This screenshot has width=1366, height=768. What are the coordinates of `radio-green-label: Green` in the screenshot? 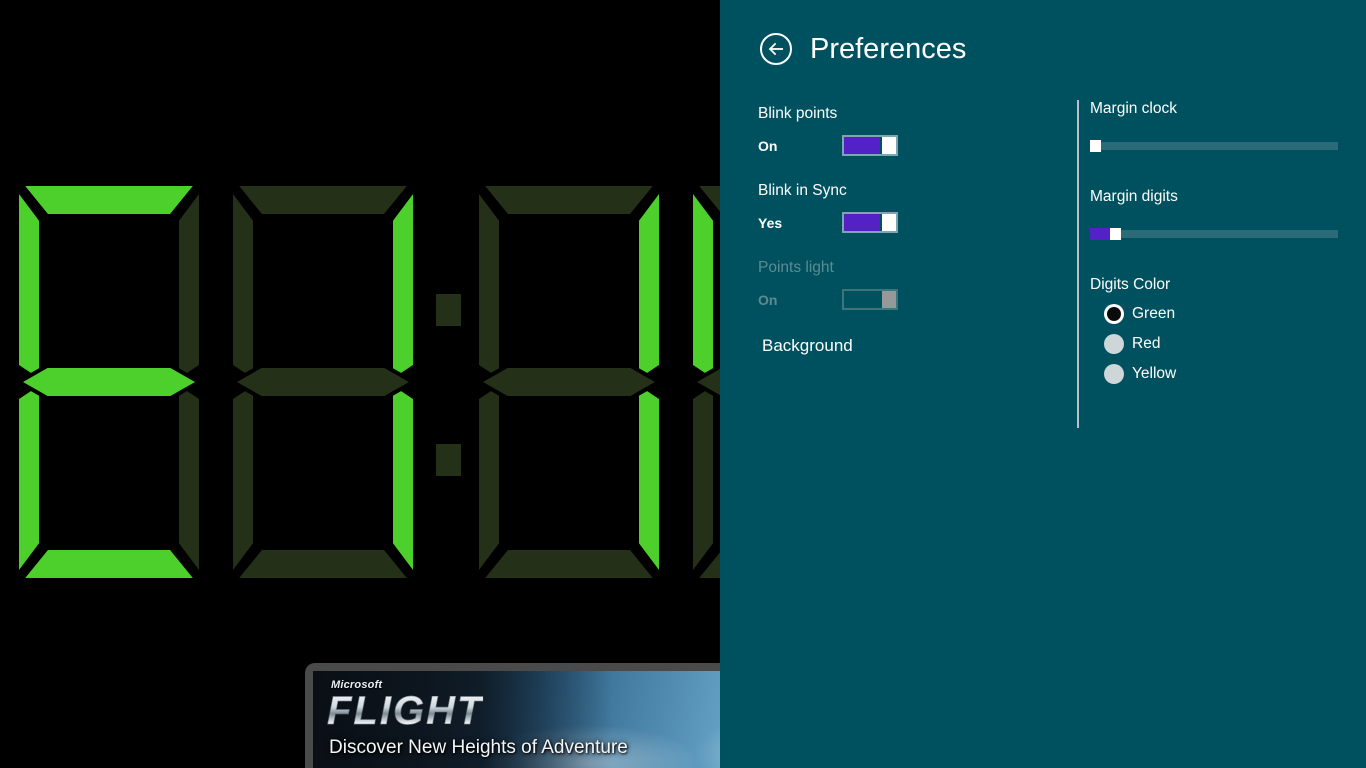 It's located at (1154, 313).